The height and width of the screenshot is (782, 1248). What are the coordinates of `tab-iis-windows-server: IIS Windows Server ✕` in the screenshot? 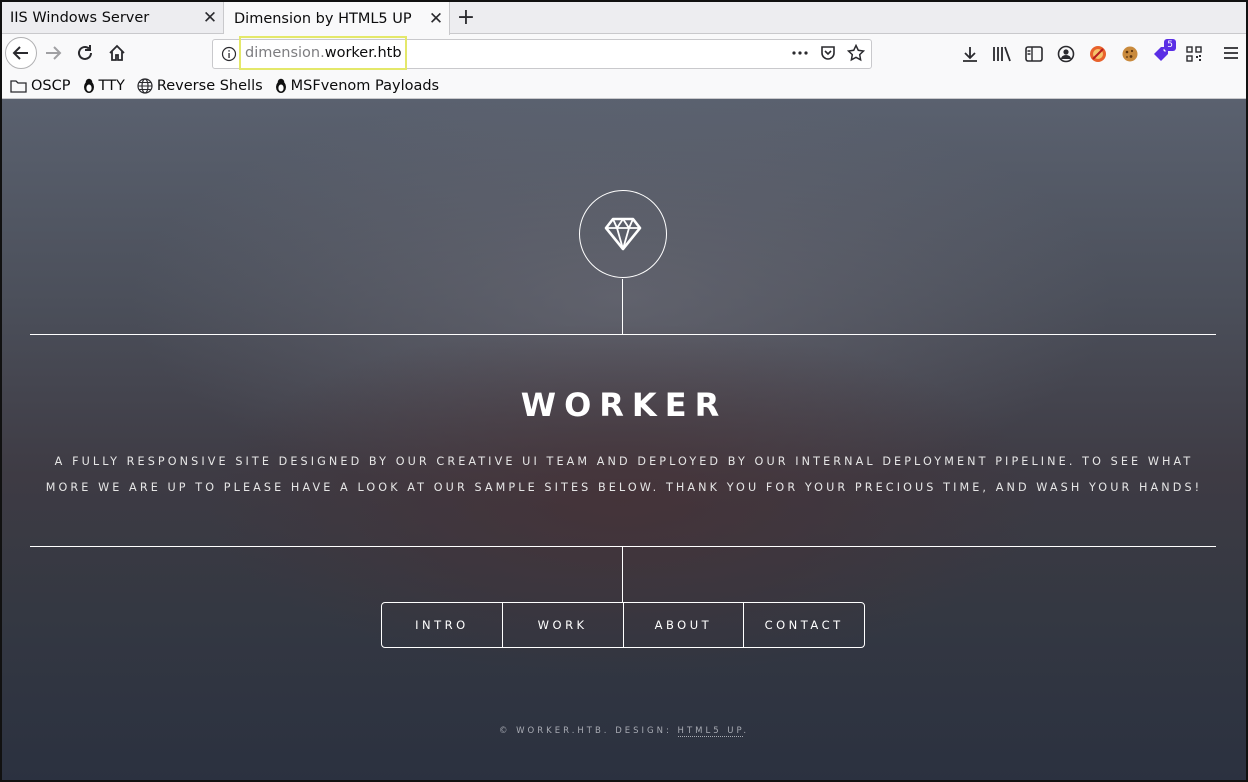 It's located at (113, 18).